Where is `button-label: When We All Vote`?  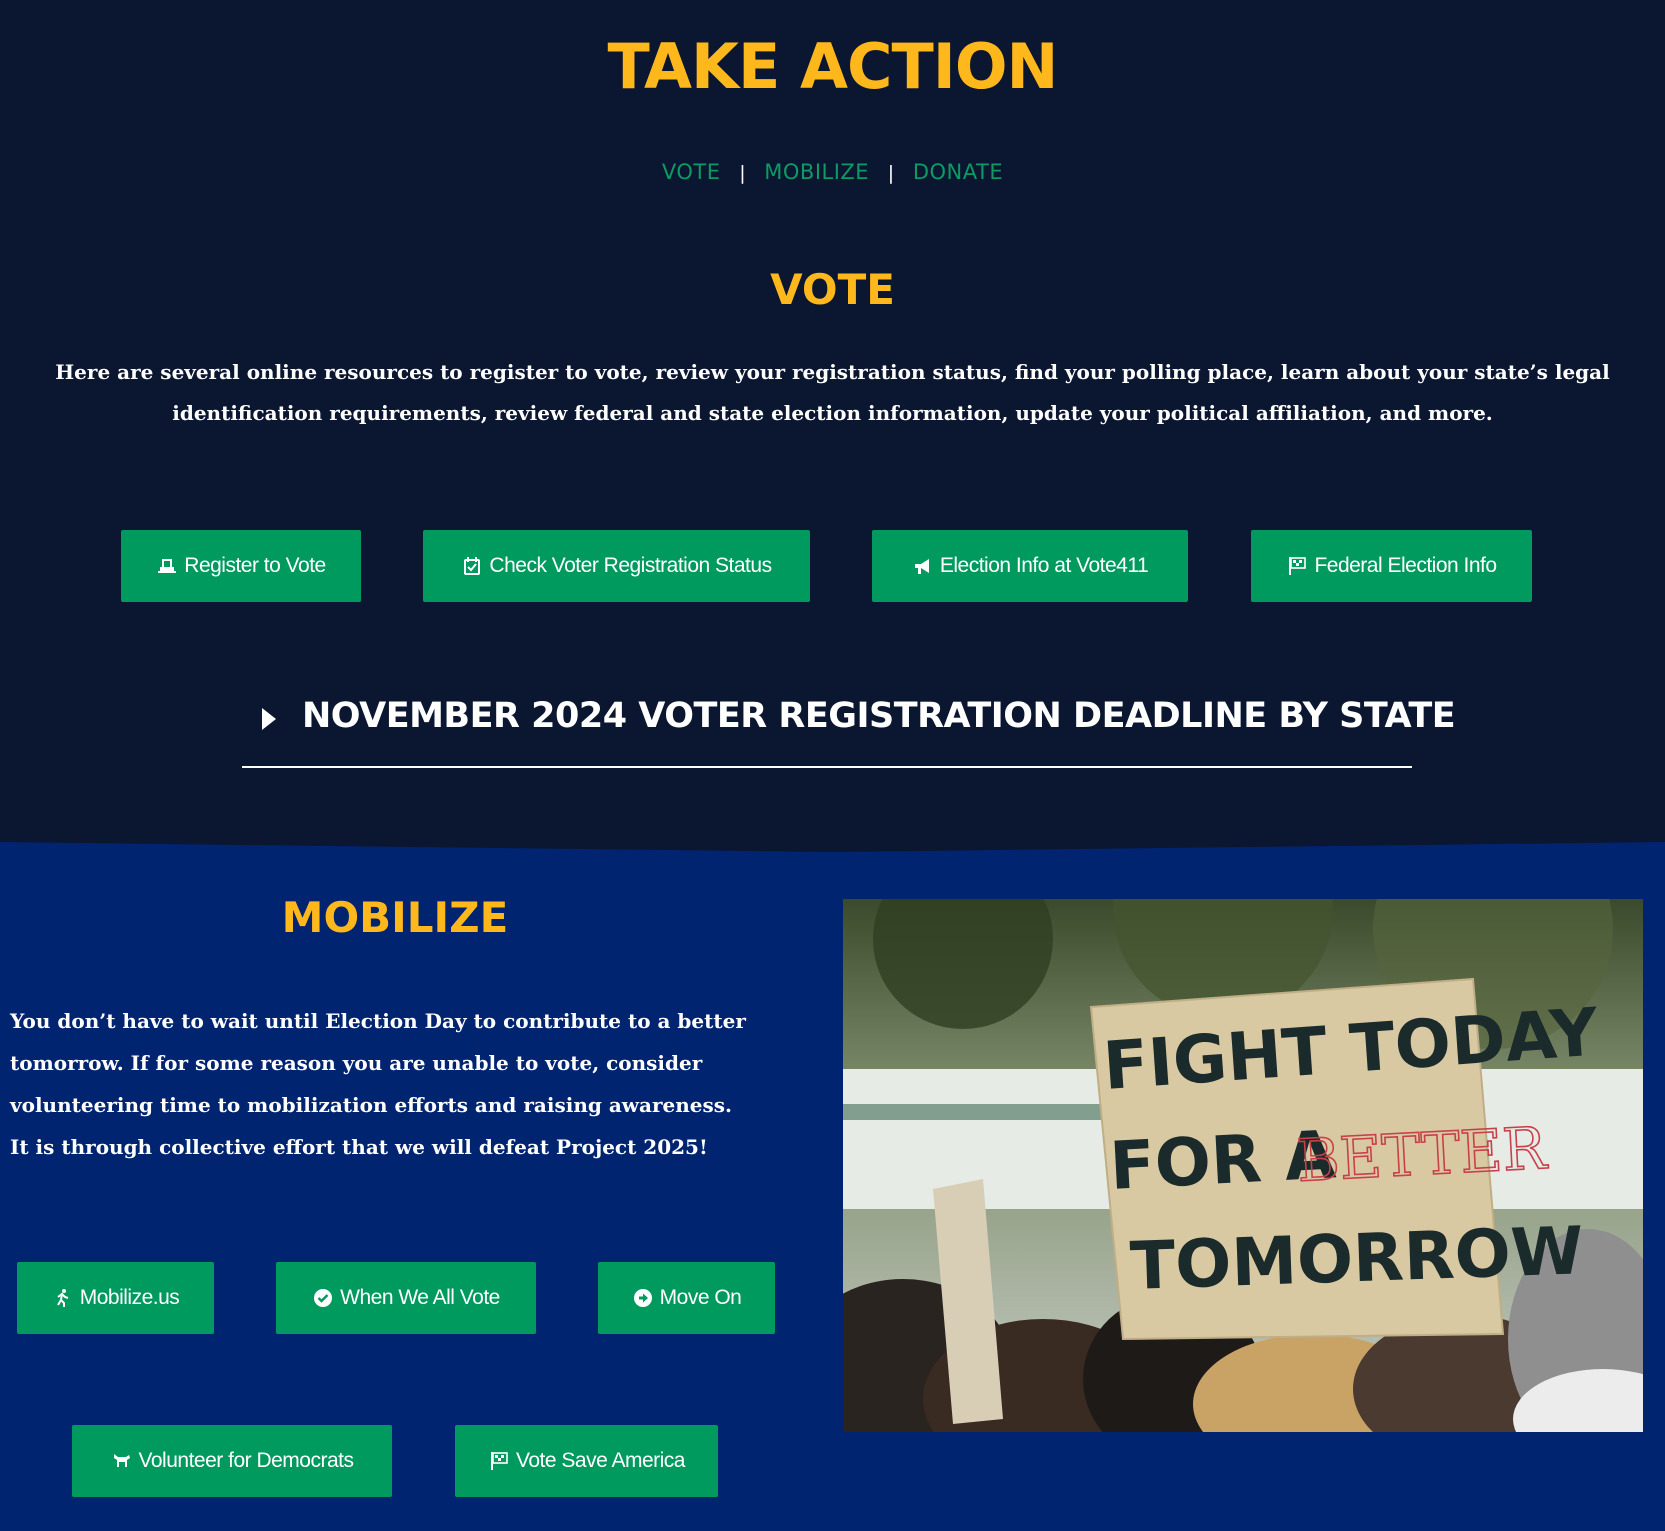
button-label: When We All Vote is located at coordinates (420, 1297).